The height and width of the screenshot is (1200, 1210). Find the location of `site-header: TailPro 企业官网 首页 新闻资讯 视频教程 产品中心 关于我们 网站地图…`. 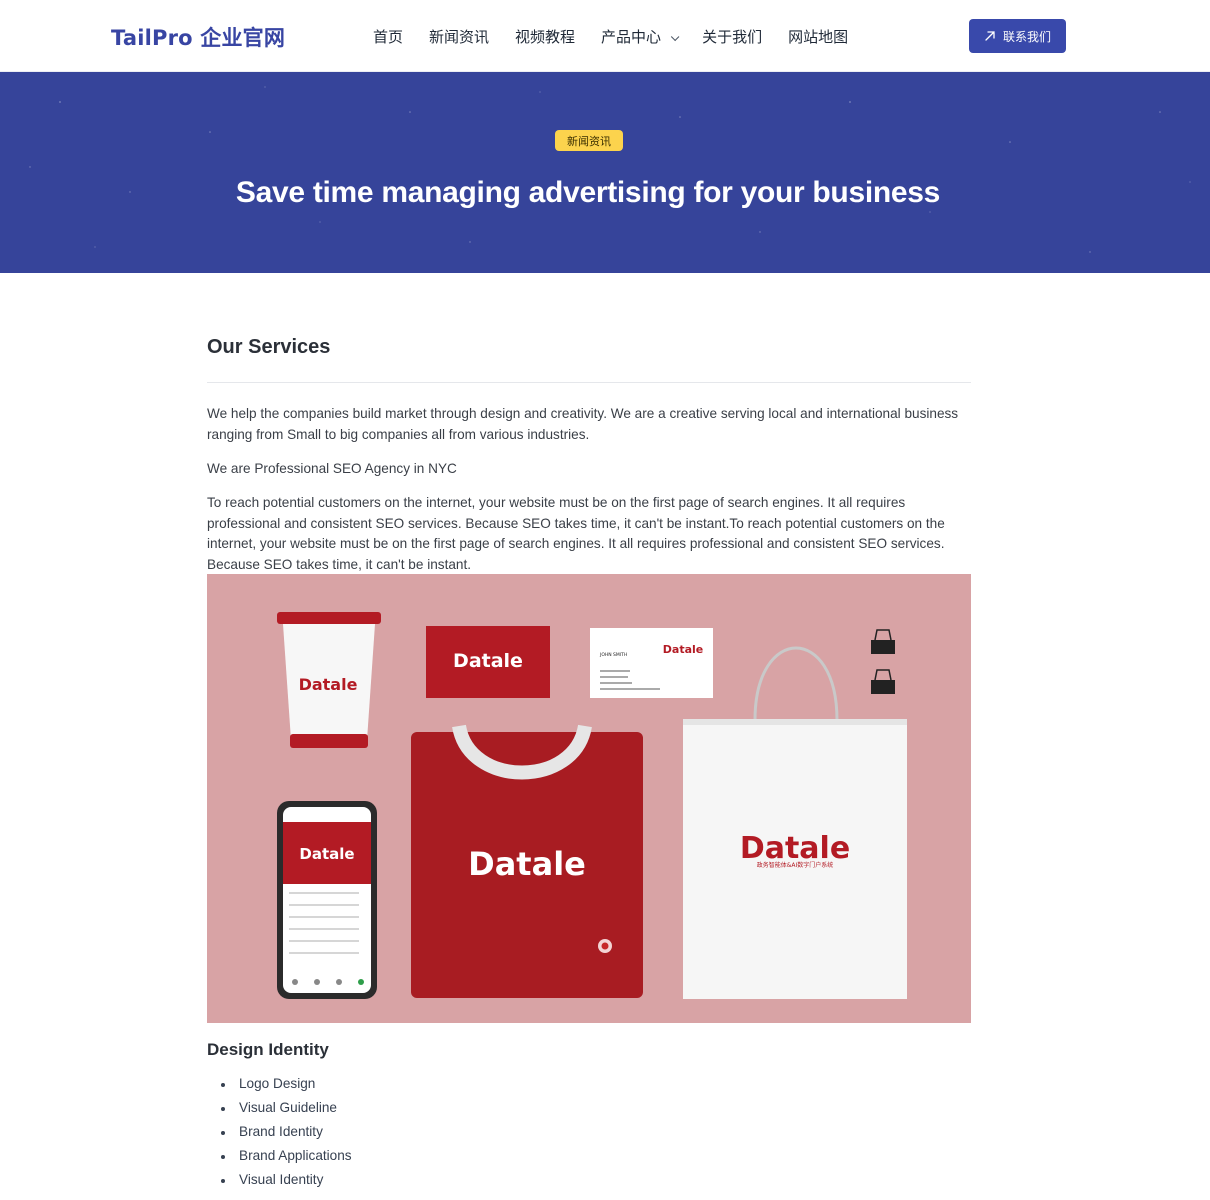

site-header: TailPro 企业官网 首页 新闻资讯 视频教程 产品中心 关于我们 网站地图… is located at coordinates (605, 36).